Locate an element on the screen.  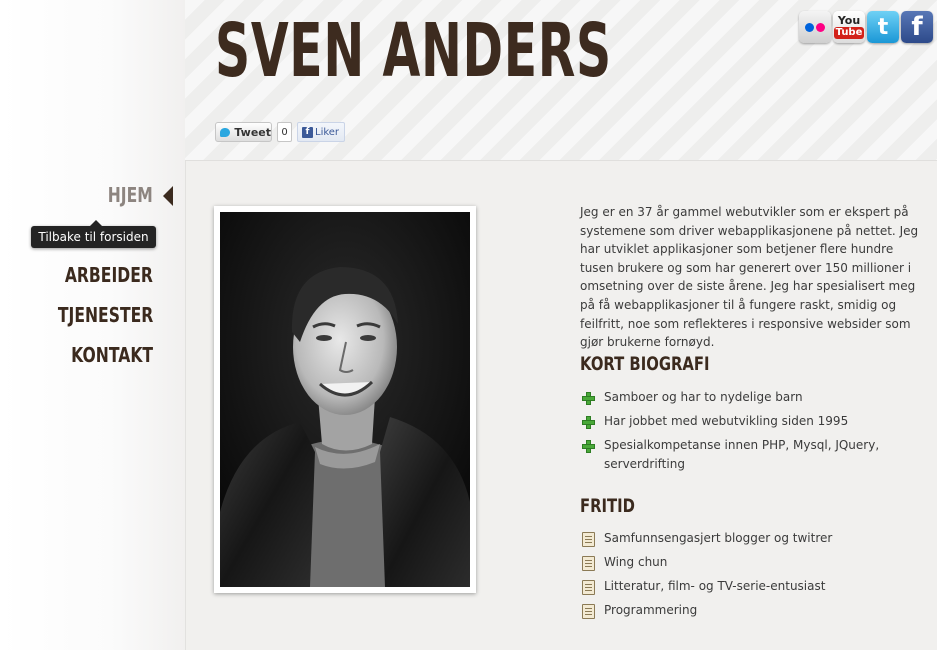
list-item: Samboer og har to nydelige barn is located at coordinates (745, 397).